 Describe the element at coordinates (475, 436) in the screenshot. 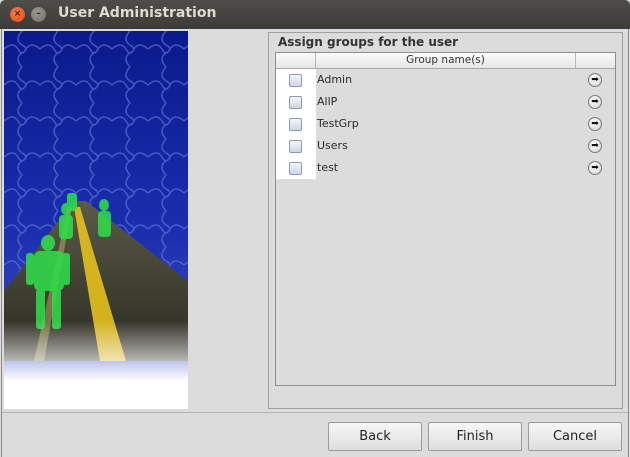

I see `finish-button: Finish` at that location.